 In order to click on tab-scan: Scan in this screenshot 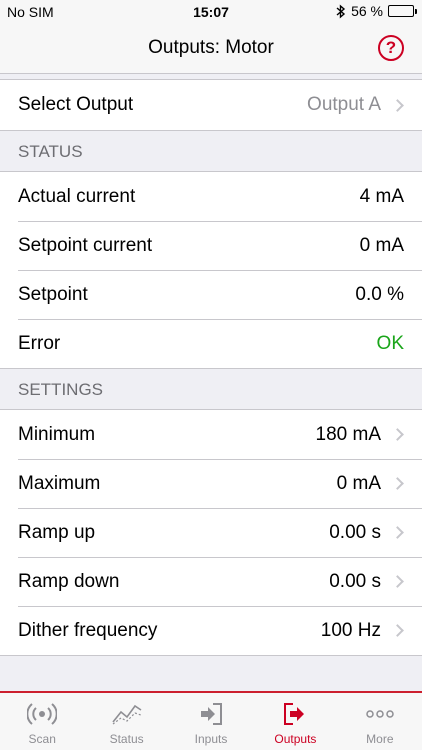, I will do `click(42, 721)`.